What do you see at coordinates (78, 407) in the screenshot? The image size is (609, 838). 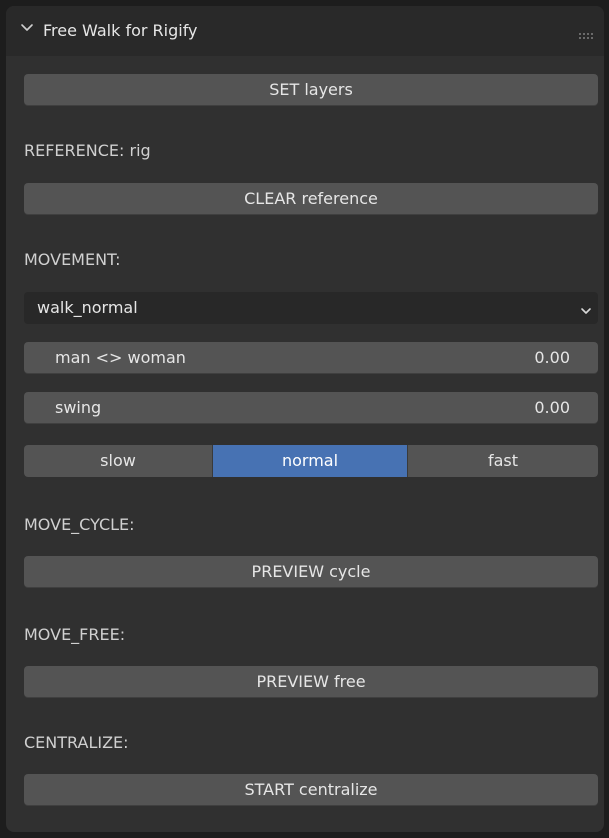 I see `slider-label: swing` at bounding box center [78, 407].